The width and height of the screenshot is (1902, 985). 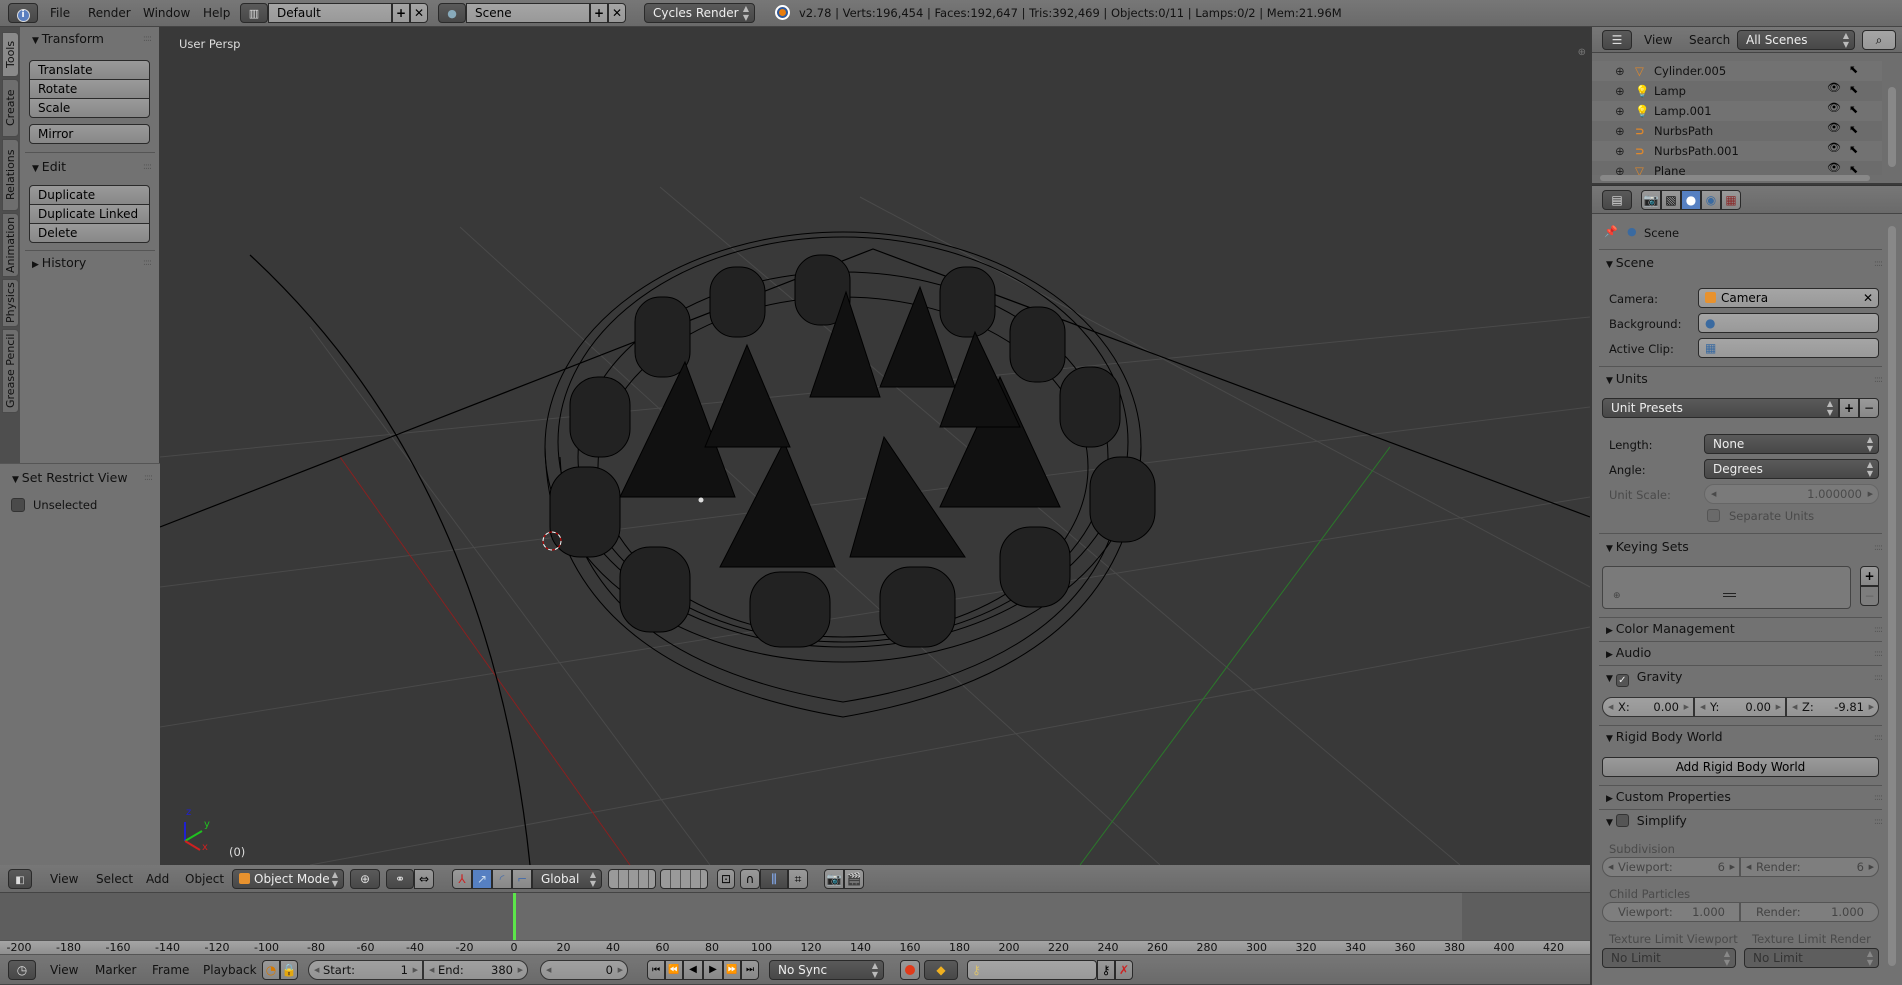 What do you see at coordinates (288, 879) in the screenshot?
I see `object-mode-dropdown: Object Mode ▲ ▼` at bounding box center [288, 879].